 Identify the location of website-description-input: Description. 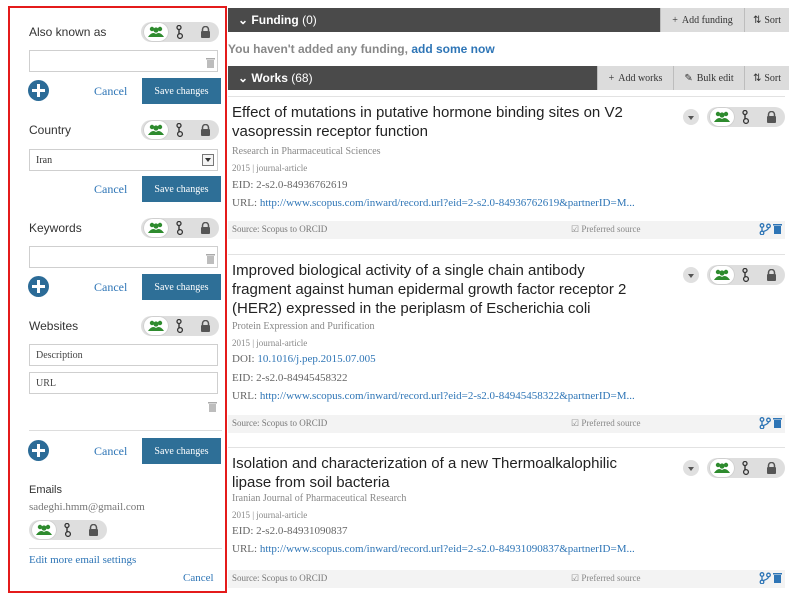
(123, 355).